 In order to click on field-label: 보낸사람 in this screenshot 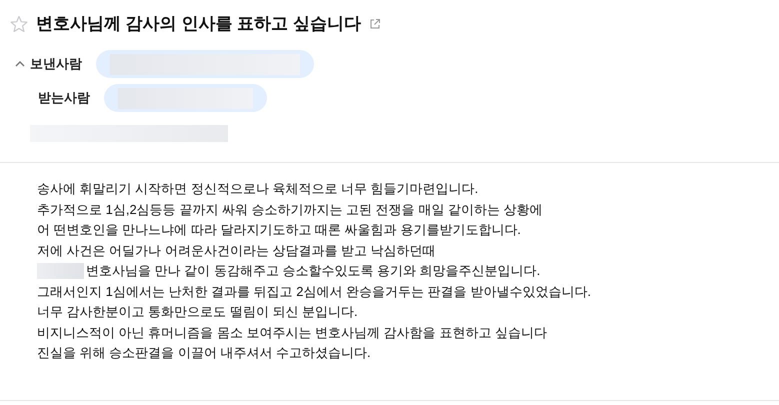, I will do `click(56, 64)`.